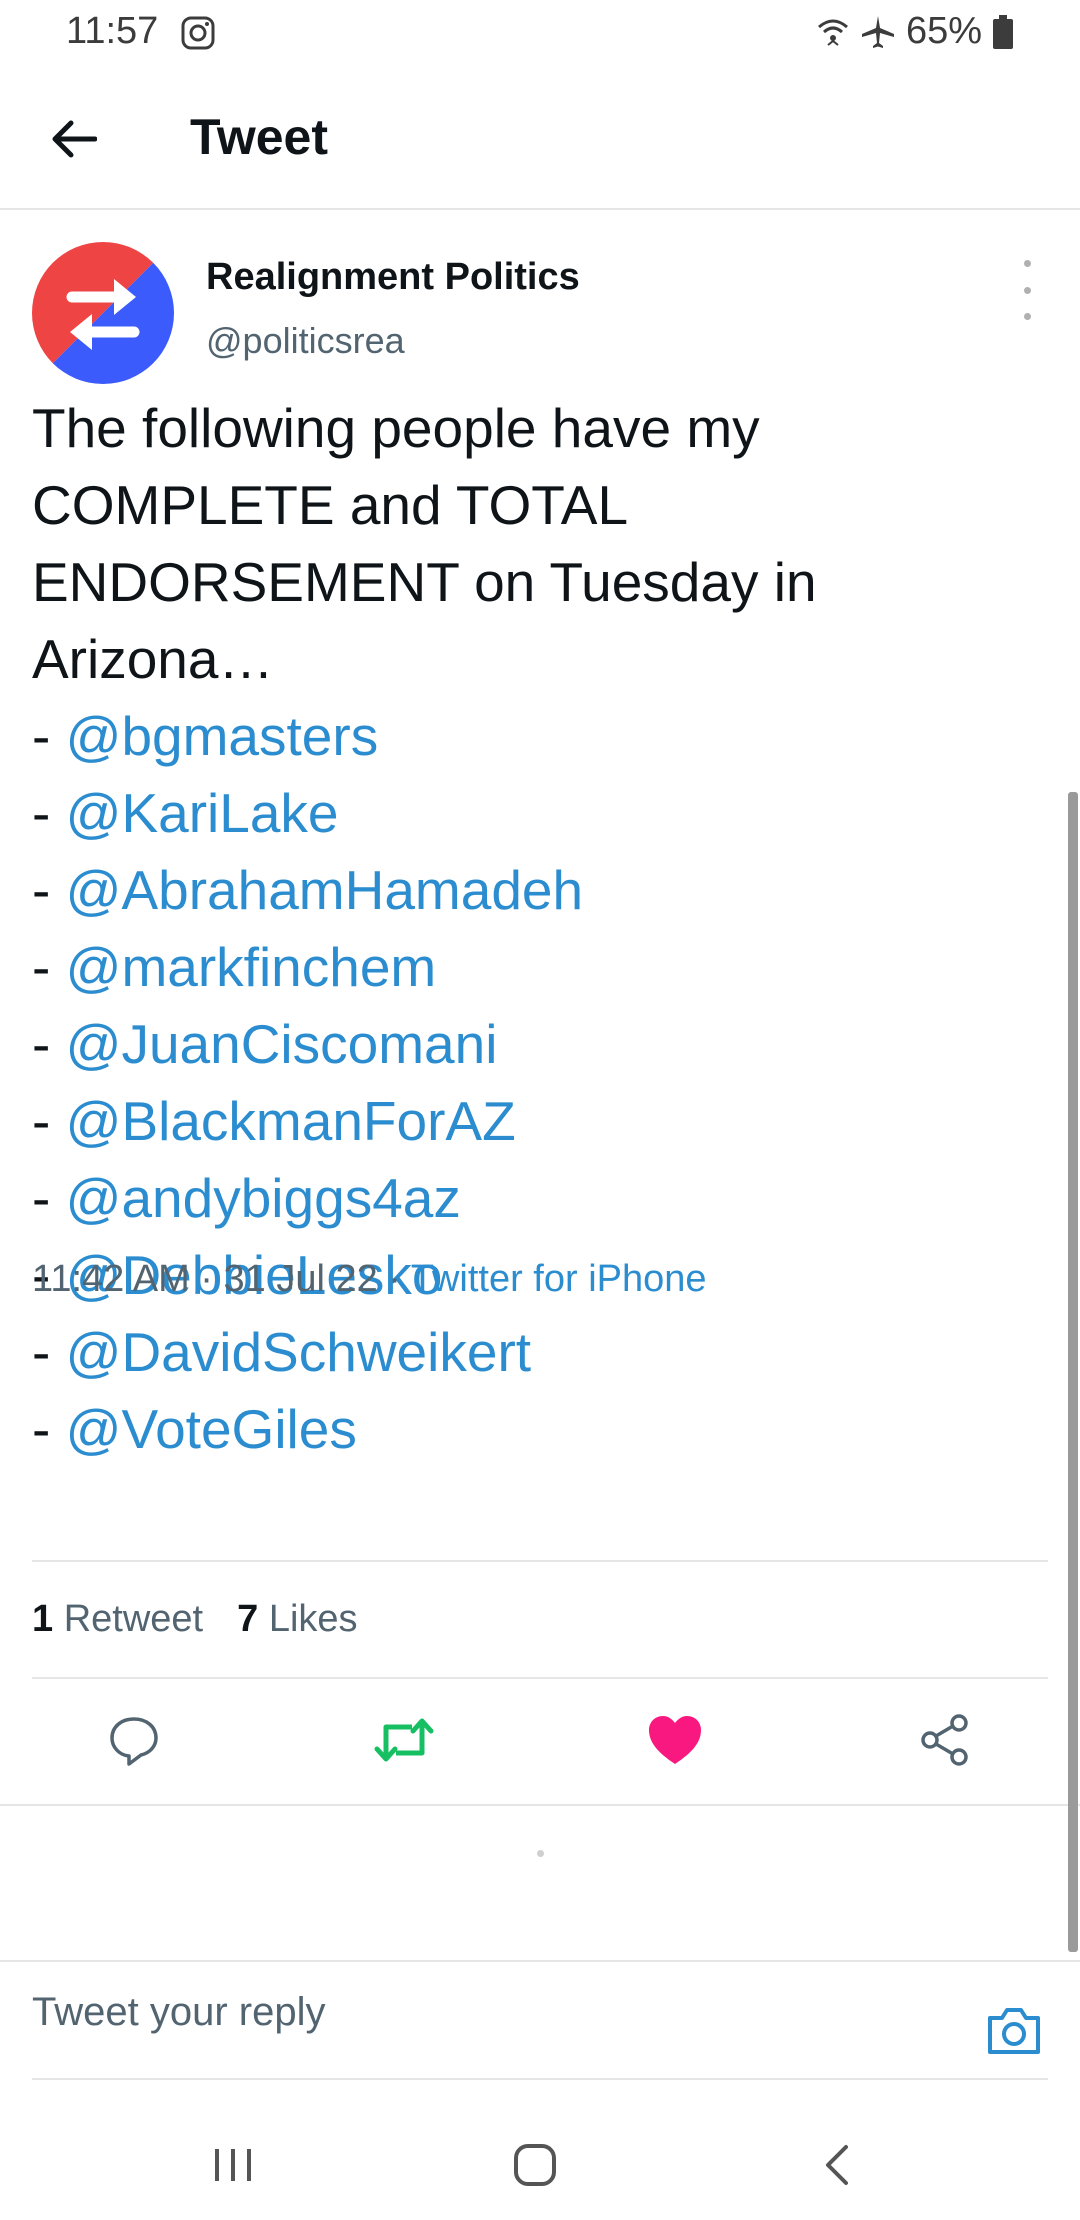  I want to click on tweet-text-line: The following people have my, so click(396, 428).